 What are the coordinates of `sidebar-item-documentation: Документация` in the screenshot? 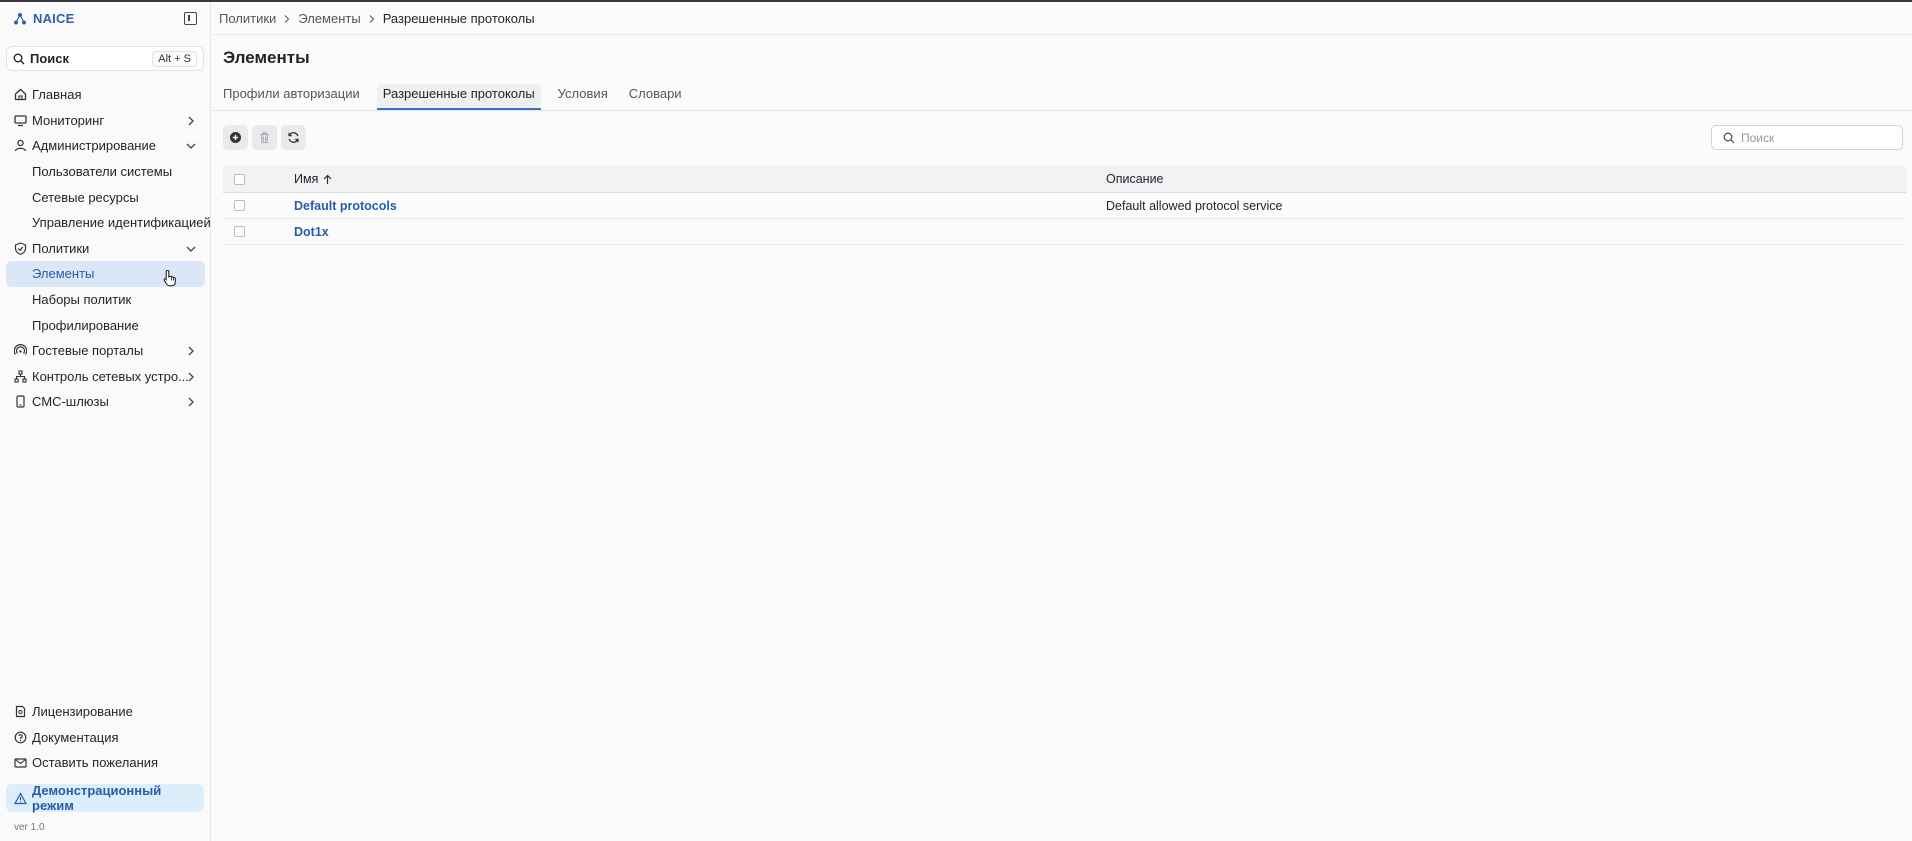 It's located at (105, 738).